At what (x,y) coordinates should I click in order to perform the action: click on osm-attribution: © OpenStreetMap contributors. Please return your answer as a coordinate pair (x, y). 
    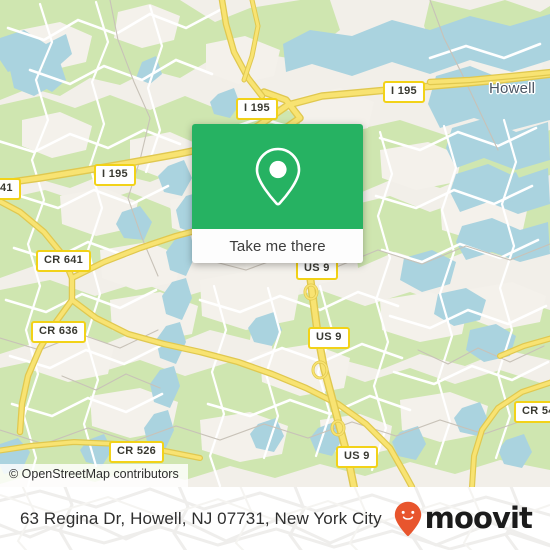
    Looking at the image, I should click on (94, 475).